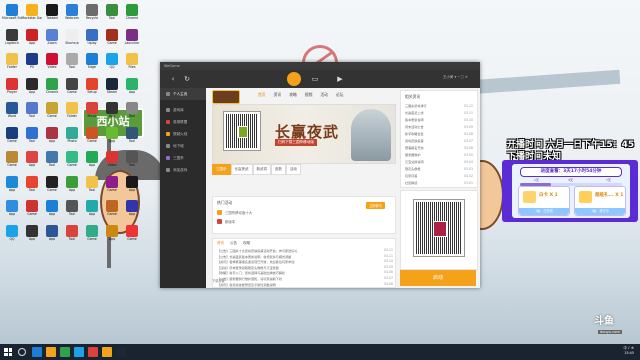 This screenshot has height=360, width=640. I want to click on desktop-icon: Recycle, so click(92, 12).